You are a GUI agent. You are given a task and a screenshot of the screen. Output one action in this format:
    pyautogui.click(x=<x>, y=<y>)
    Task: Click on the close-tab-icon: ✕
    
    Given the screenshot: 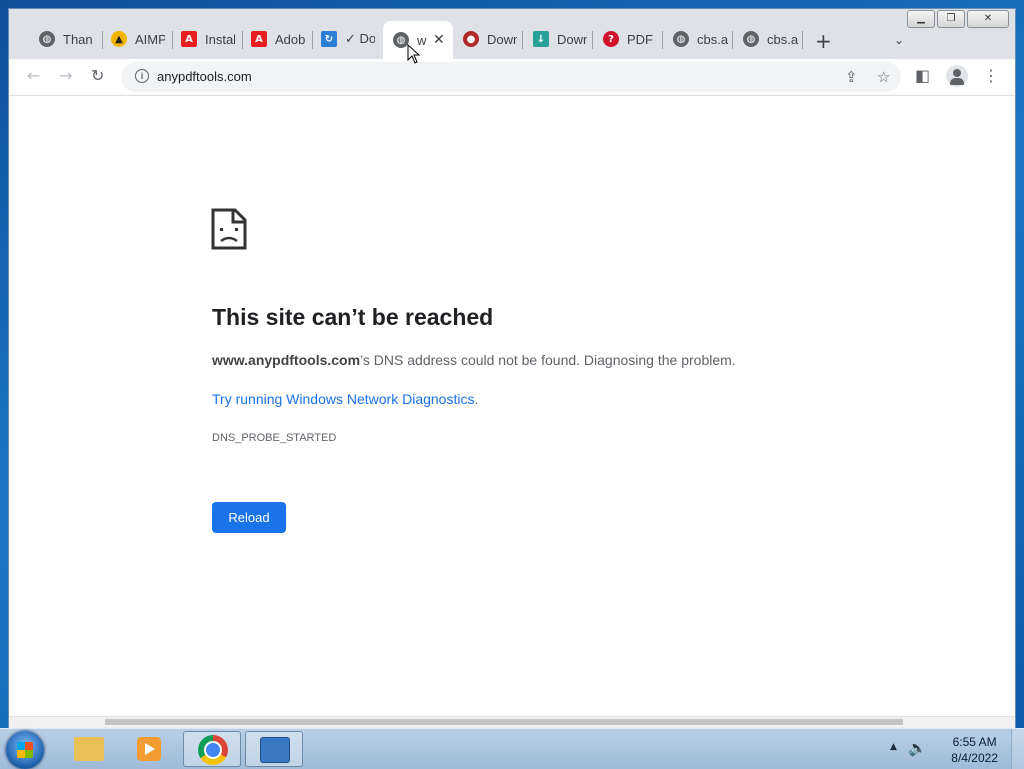 What is the action you would take?
    pyautogui.click(x=439, y=40)
    